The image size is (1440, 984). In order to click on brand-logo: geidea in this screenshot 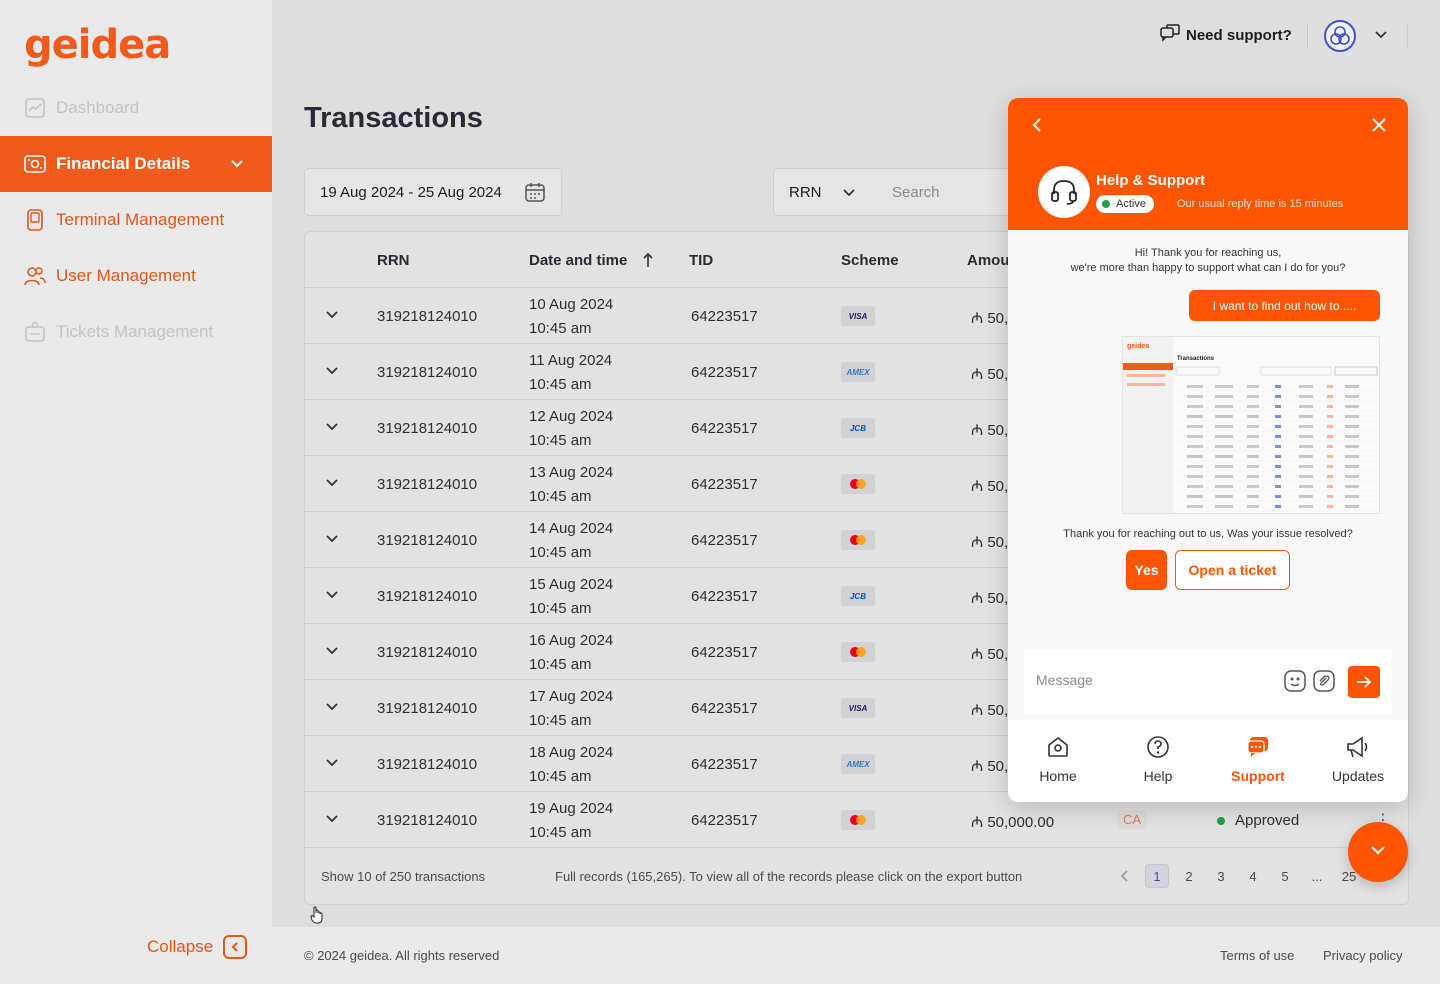, I will do `click(97, 45)`.